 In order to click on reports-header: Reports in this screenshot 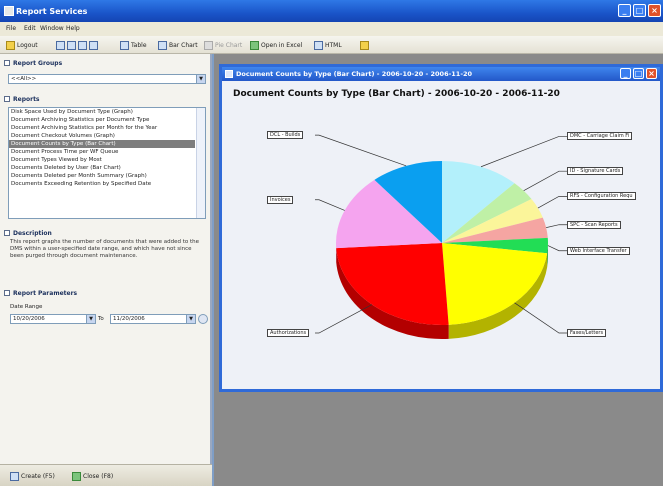, I will do `click(22, 99)`.